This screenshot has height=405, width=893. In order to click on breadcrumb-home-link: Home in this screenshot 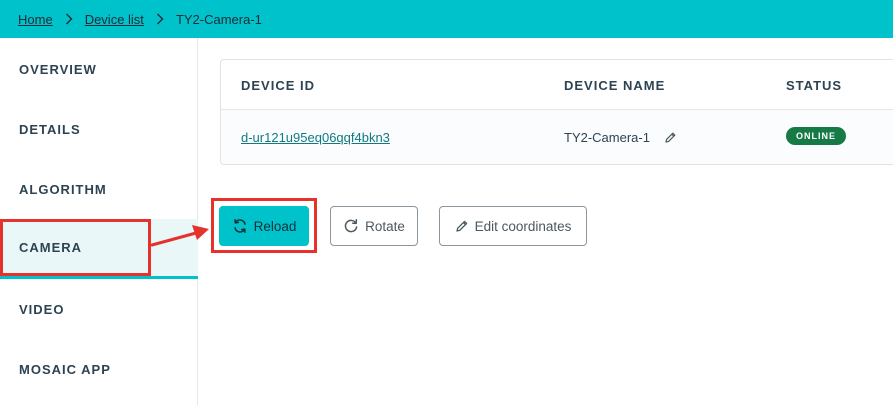, I will do `click(35, 19)`.